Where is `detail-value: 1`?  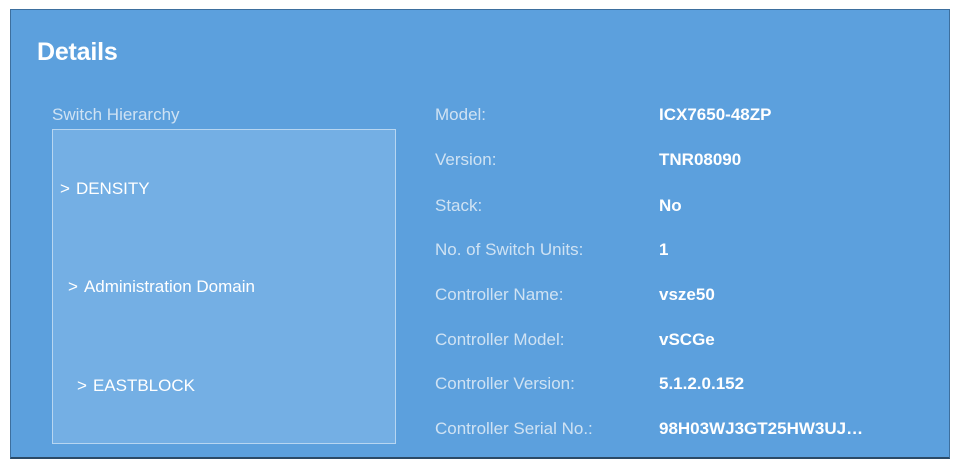 detail-value: 1 is located at coordinates (664, 249).